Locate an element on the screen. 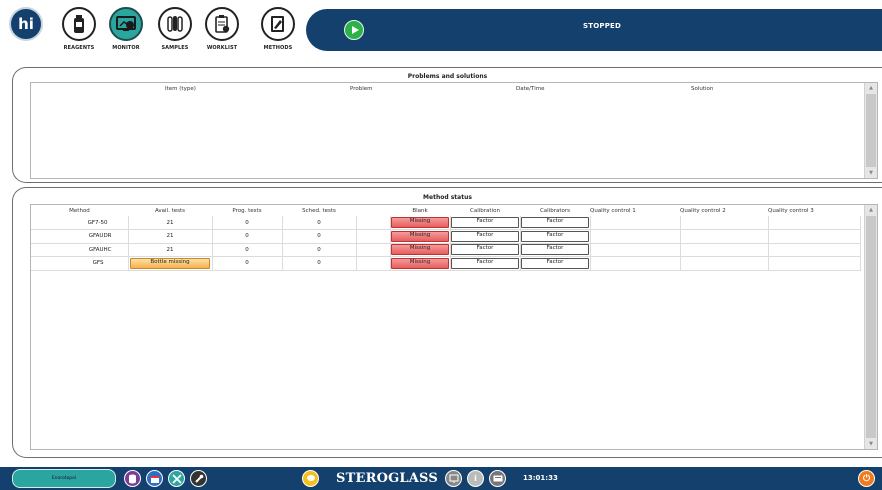  calendar-icon is located at coordinates (154, 478).